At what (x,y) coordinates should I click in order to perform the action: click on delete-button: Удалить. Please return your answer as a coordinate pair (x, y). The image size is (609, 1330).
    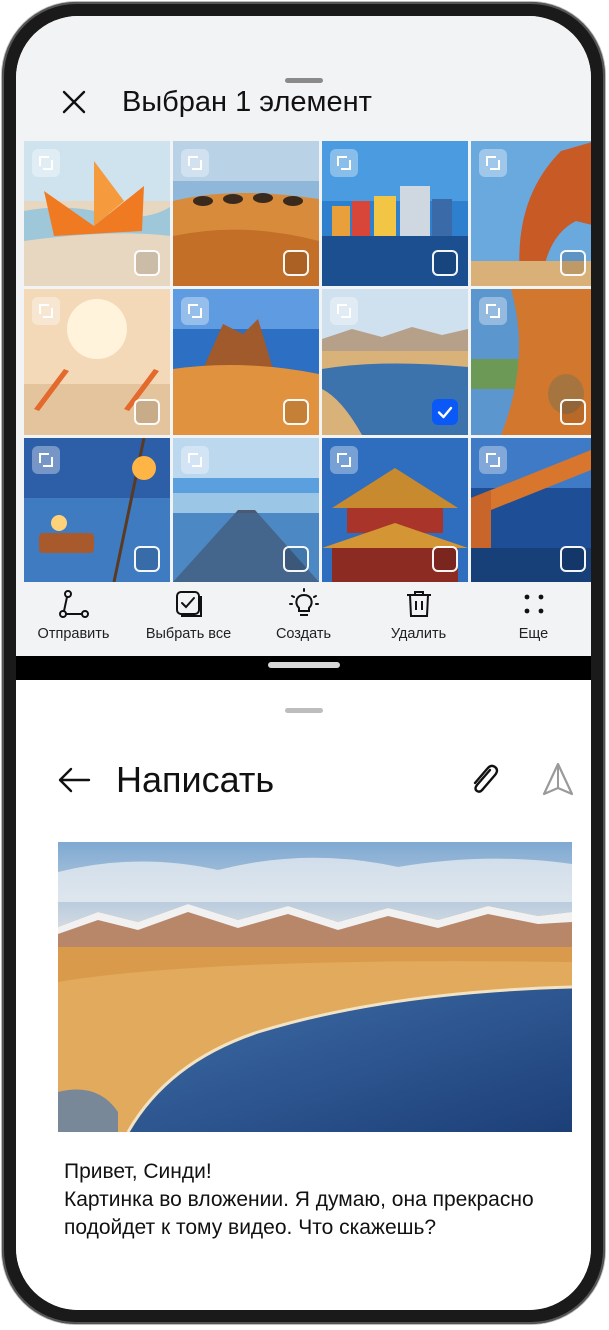
    Looking at the image, I should click on (418, 615).